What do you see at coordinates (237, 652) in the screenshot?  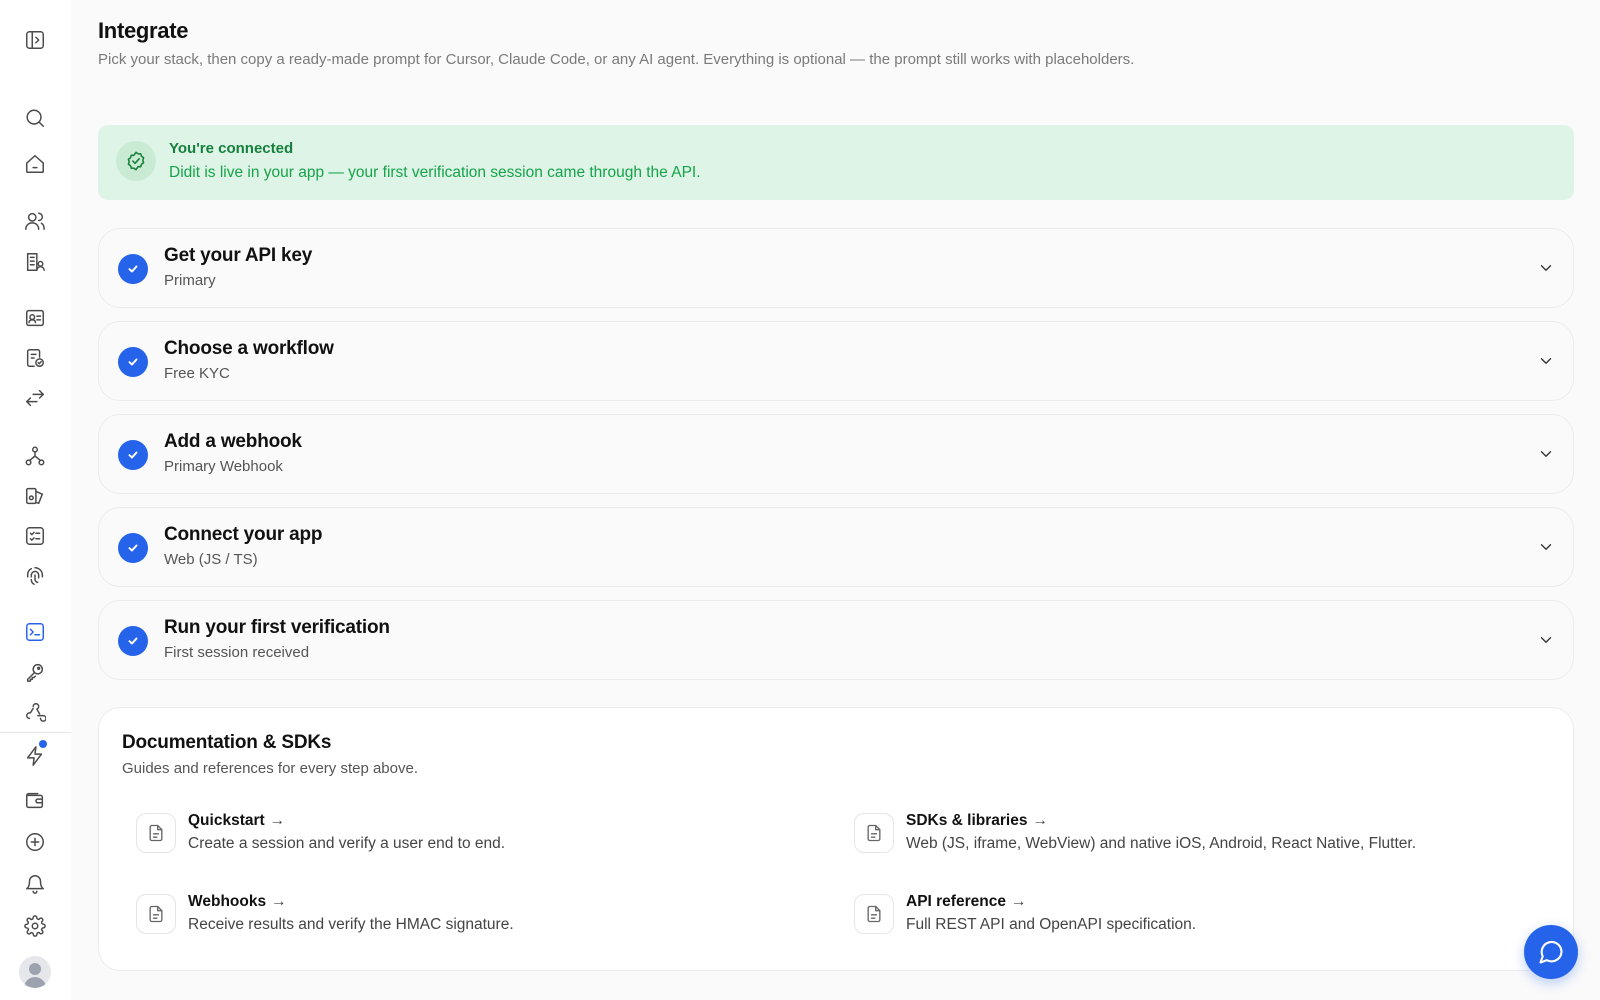 I see `step-subtitle: First session received` at bounding box center [237, 652].